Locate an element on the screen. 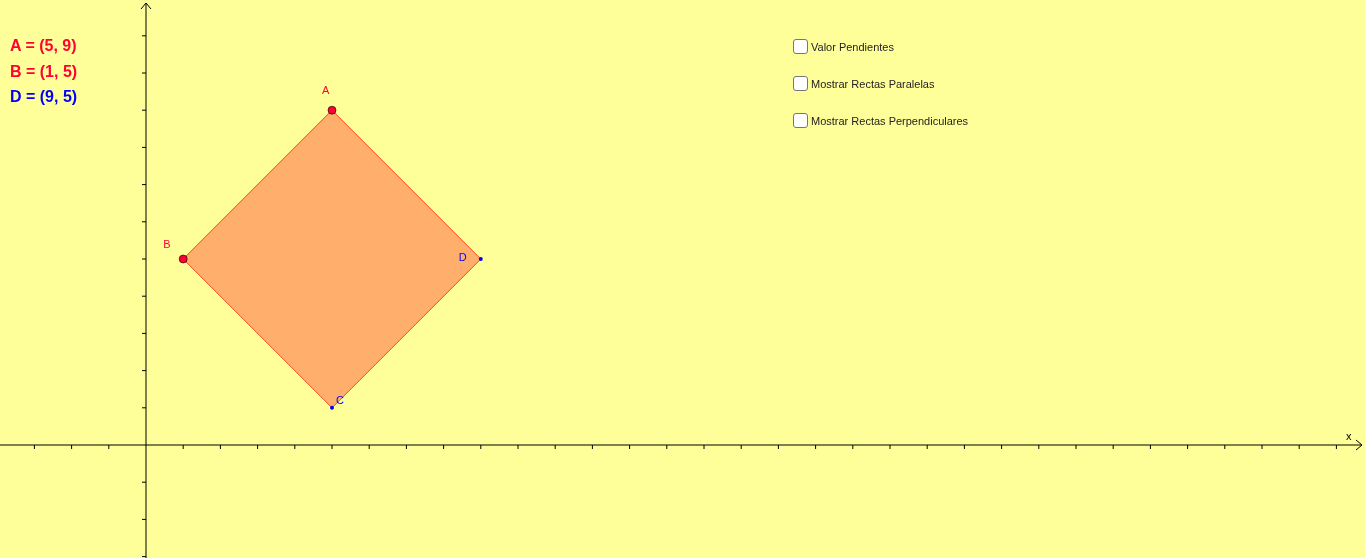  coordinate-text: D = (9, 5) is located at coordinates (44, 97).